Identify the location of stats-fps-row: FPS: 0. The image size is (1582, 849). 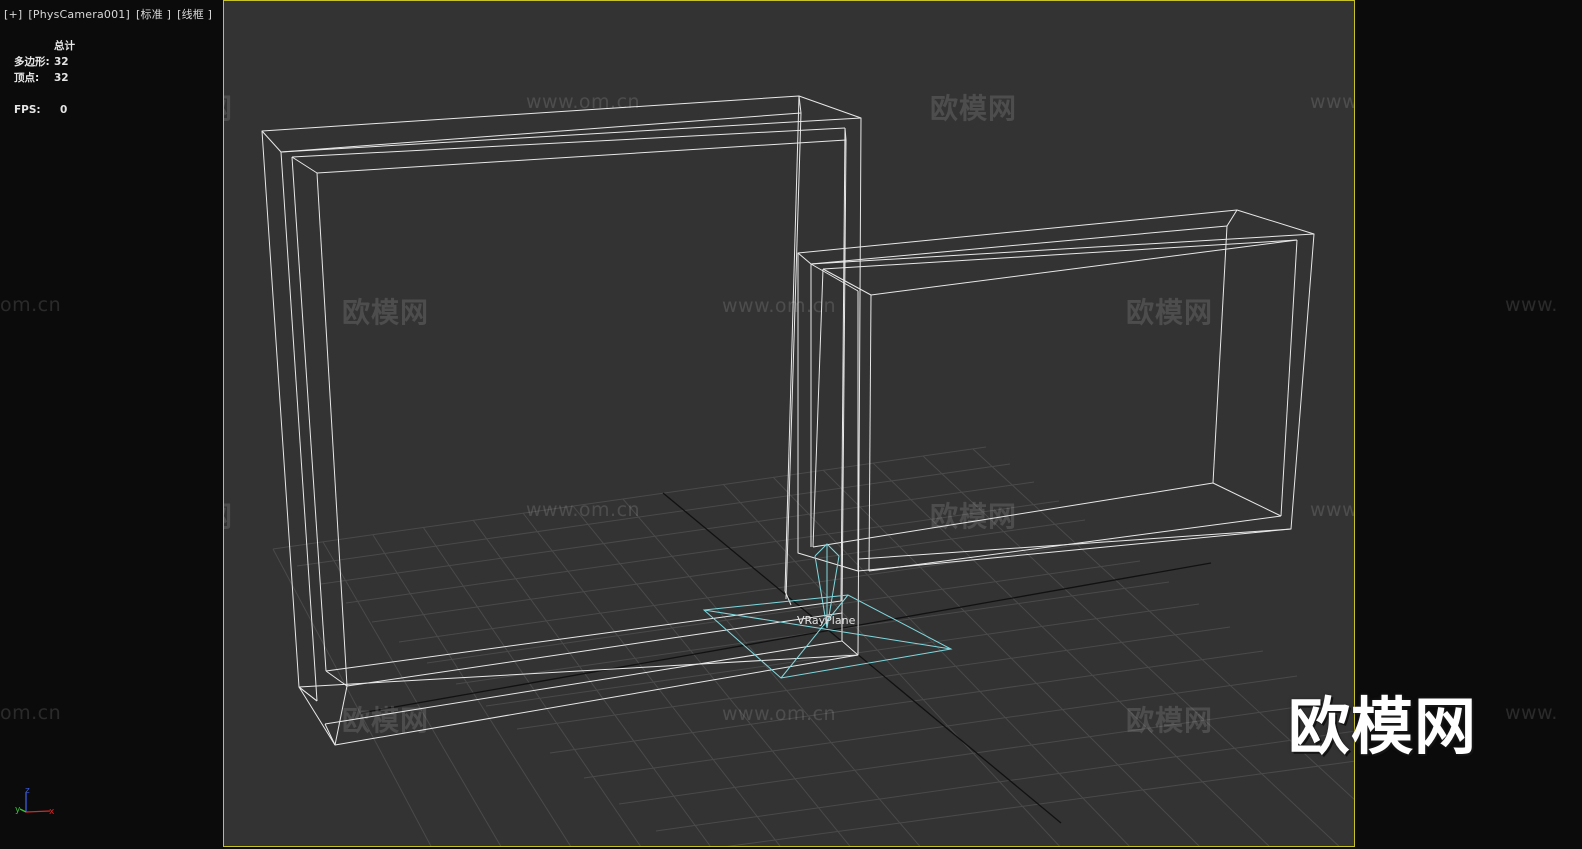
(44, 110).